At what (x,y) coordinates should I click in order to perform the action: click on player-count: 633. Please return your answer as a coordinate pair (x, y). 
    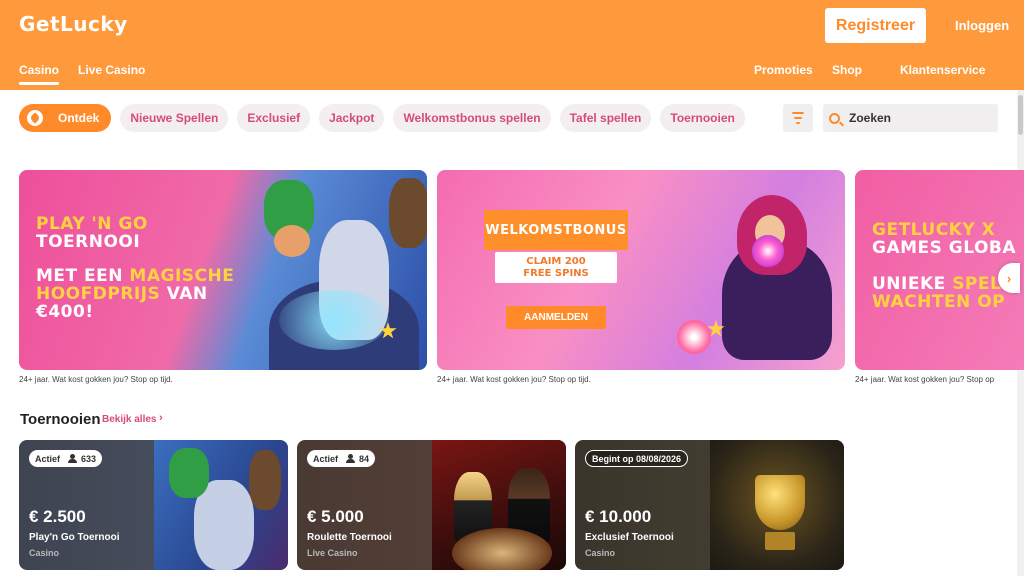
    Looking at the image, I should click on (89, 458).